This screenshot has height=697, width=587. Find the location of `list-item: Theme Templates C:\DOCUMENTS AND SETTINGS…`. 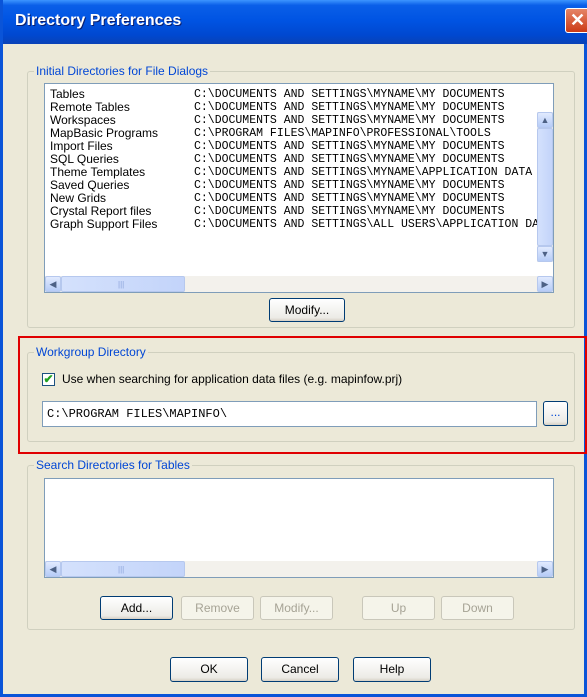

list-item: Theme Templates C:\DOCUMENTS AND SETTINGS… is located at coordinates (300, 172).